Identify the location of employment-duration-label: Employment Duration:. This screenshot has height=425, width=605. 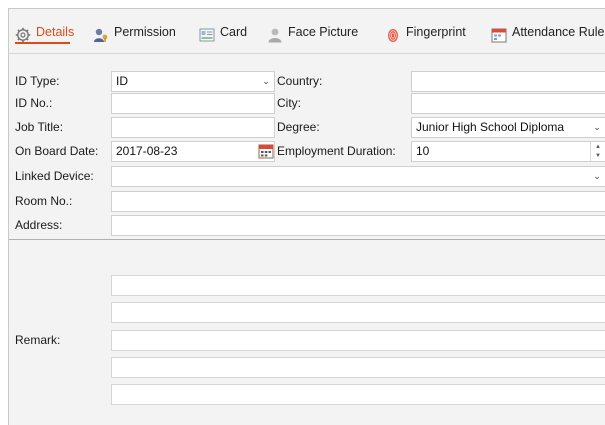
(336, 151).